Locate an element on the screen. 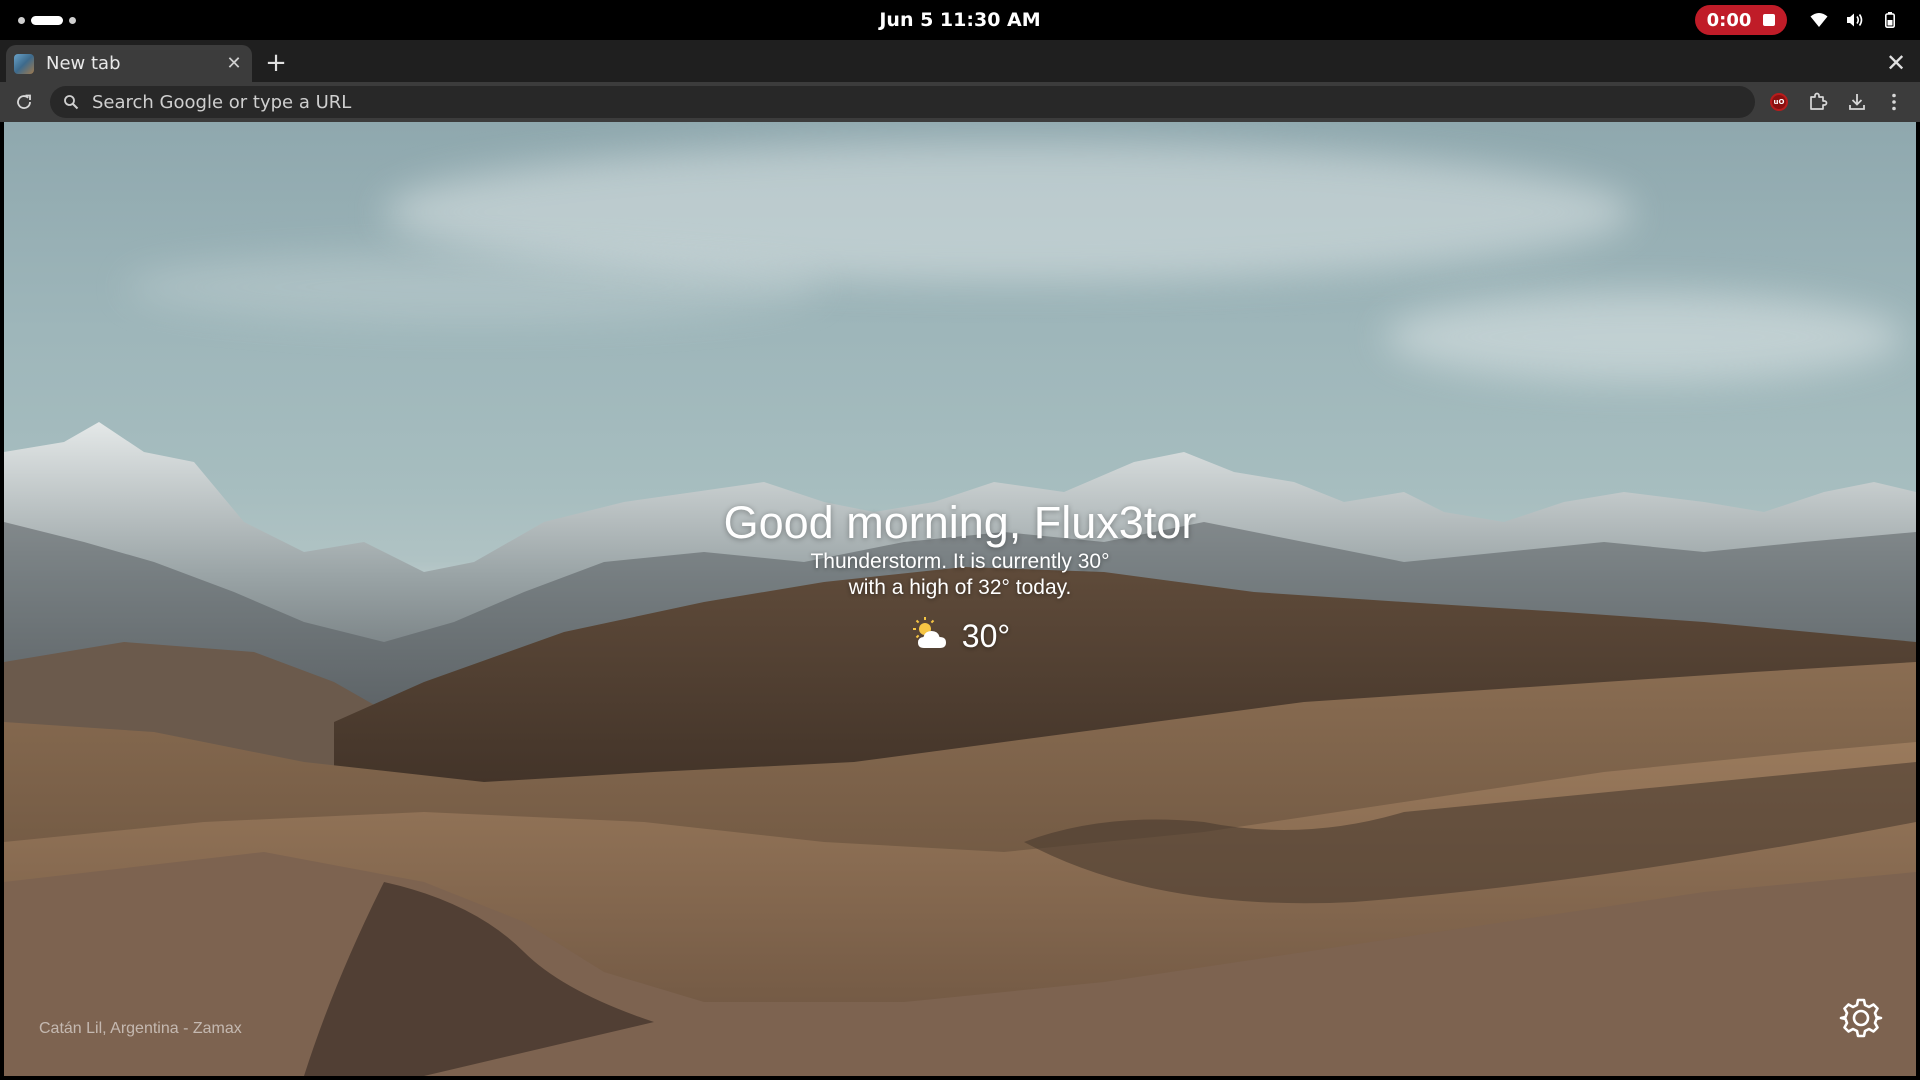  browser-toolbar: uO is located at coordinates (960, 102).